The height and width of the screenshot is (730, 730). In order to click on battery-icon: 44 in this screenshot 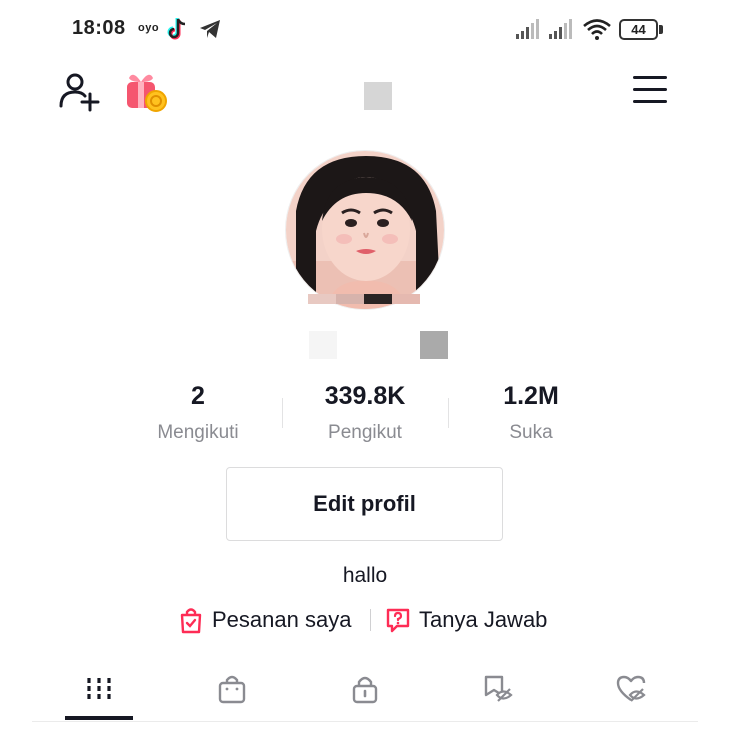, I will do `click(641, 29)`.